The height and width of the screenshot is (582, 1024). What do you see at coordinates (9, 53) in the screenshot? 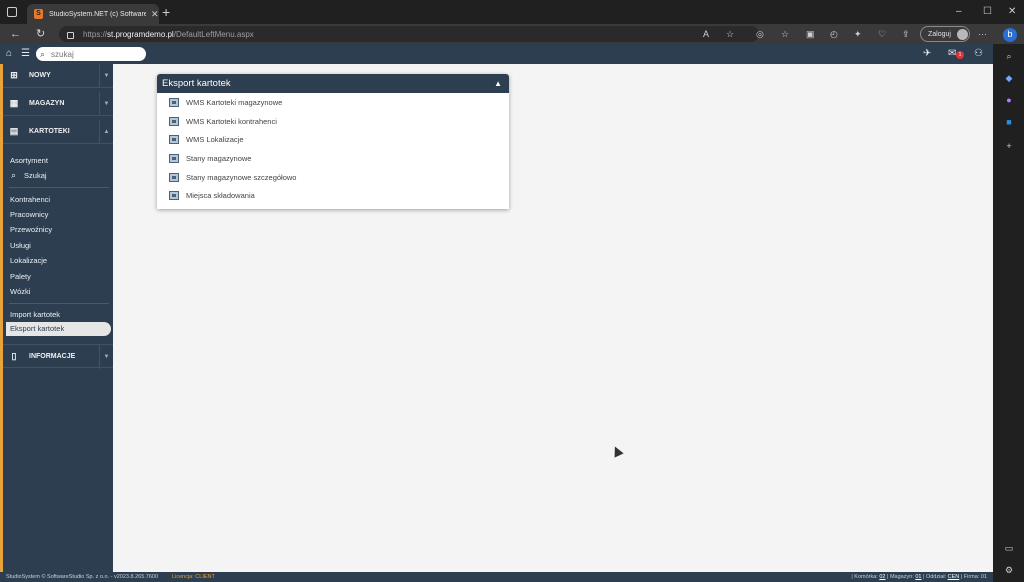
I see `home-icon: ⌂` at bounding box center [9, 53].